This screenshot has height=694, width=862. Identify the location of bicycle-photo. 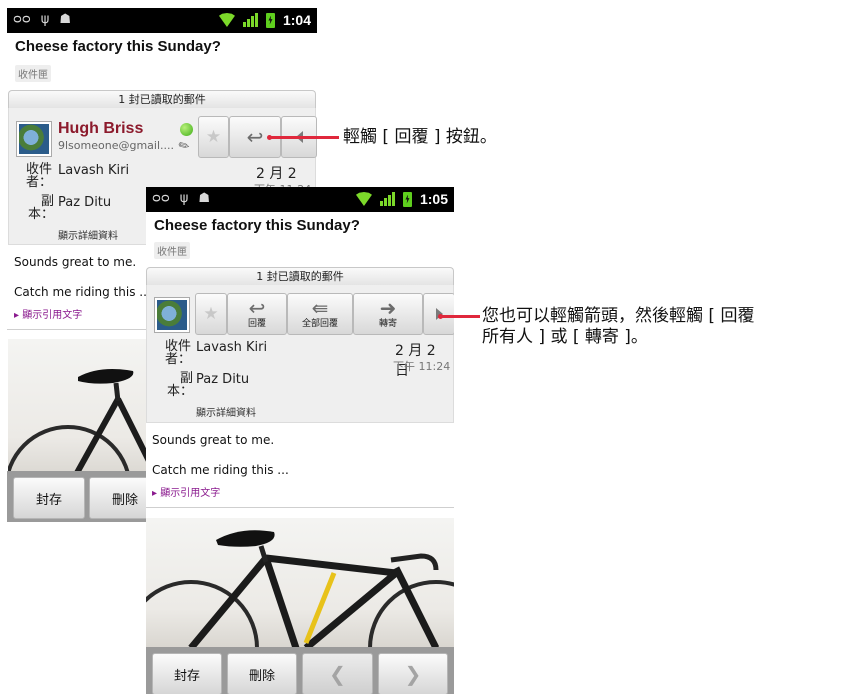
(300, 583).